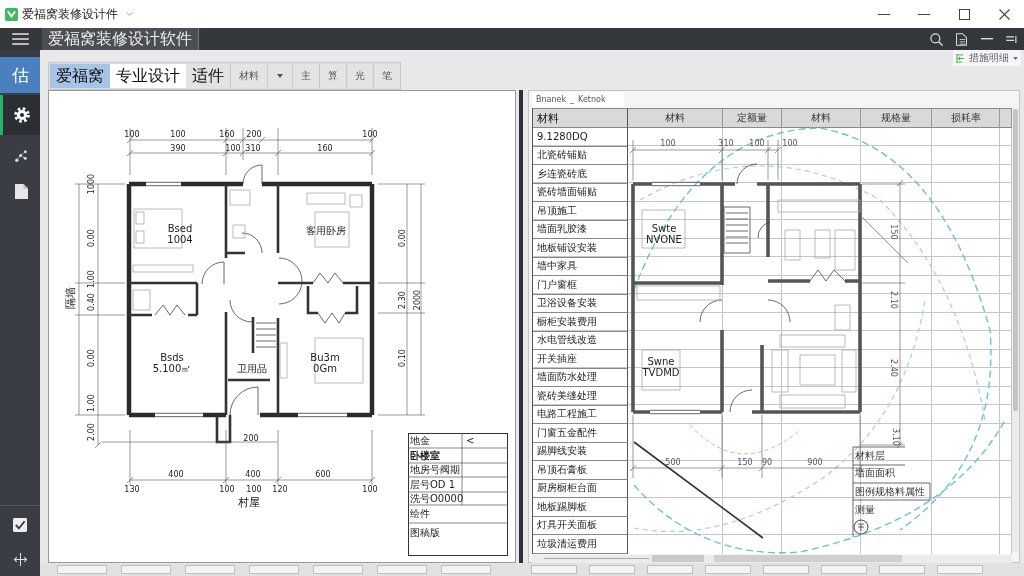  Describe the element at coordinates (425, 532) in the screenshot. I see `title-block-text: 图稿版` at that location.